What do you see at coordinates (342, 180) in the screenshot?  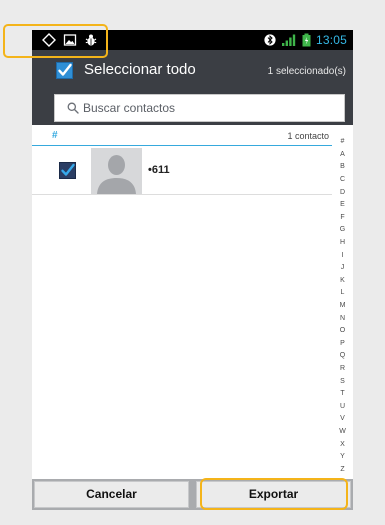 I see `index-letter: C` at bounding box center [342, 180].